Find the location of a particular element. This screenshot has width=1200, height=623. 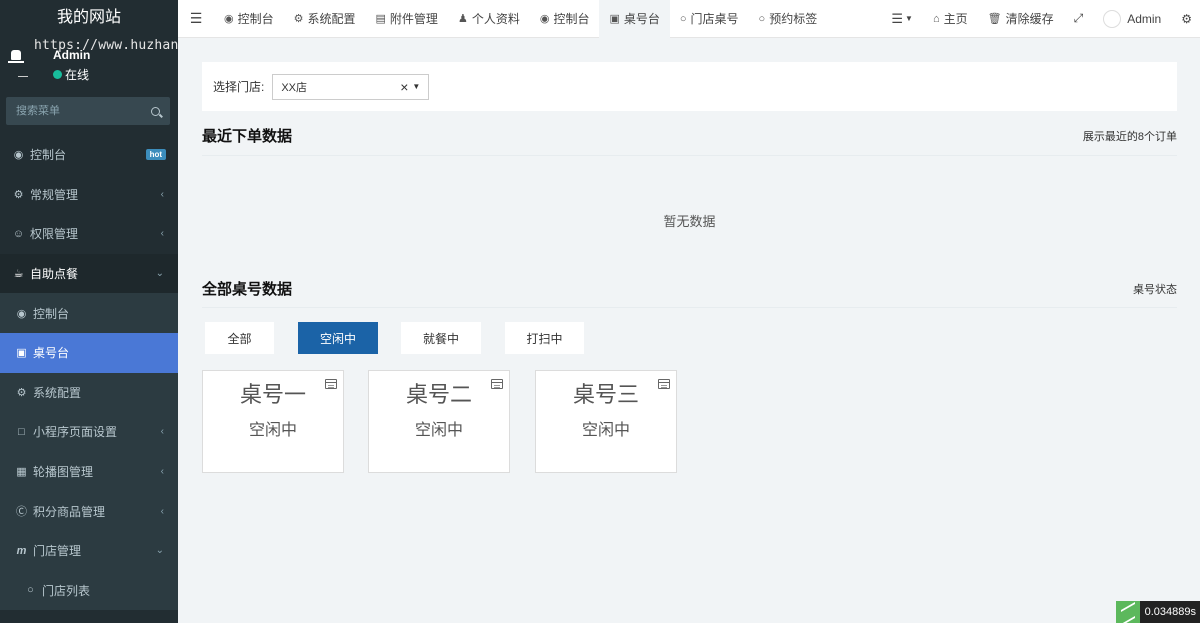

table-card: 桌号三 空闲中 is located at coordinates (606, 421).